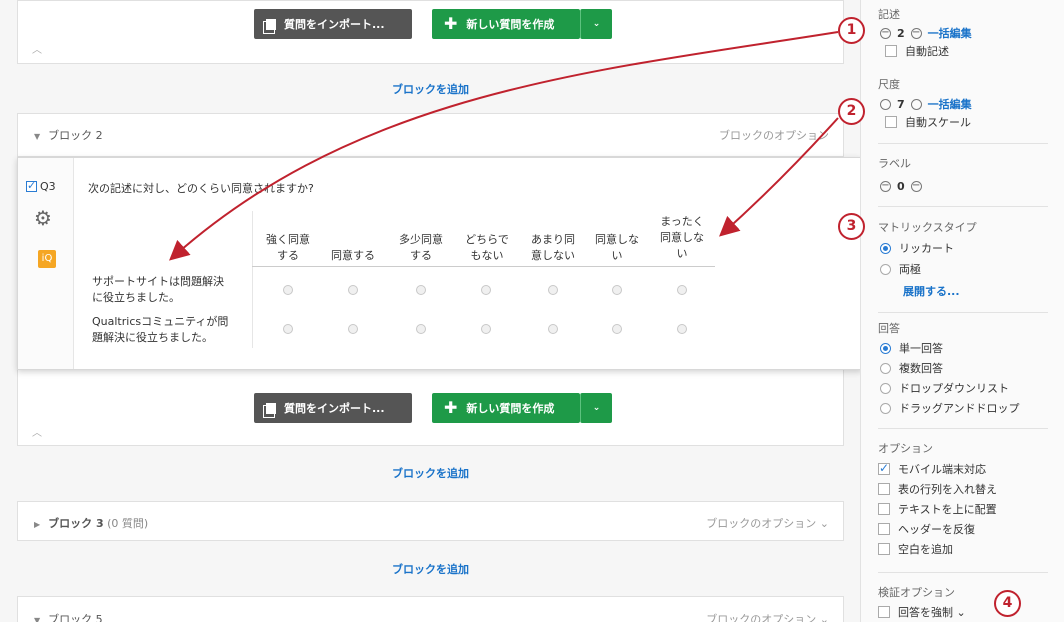 Image resolution: width=1064 pixels, height=622 pixels. What do you see at coordinates (201, 188) in the screenshot?
I see `question-text: 次の記述に対し、どのくらい同意されますか?` at bounding box center [201, 188].